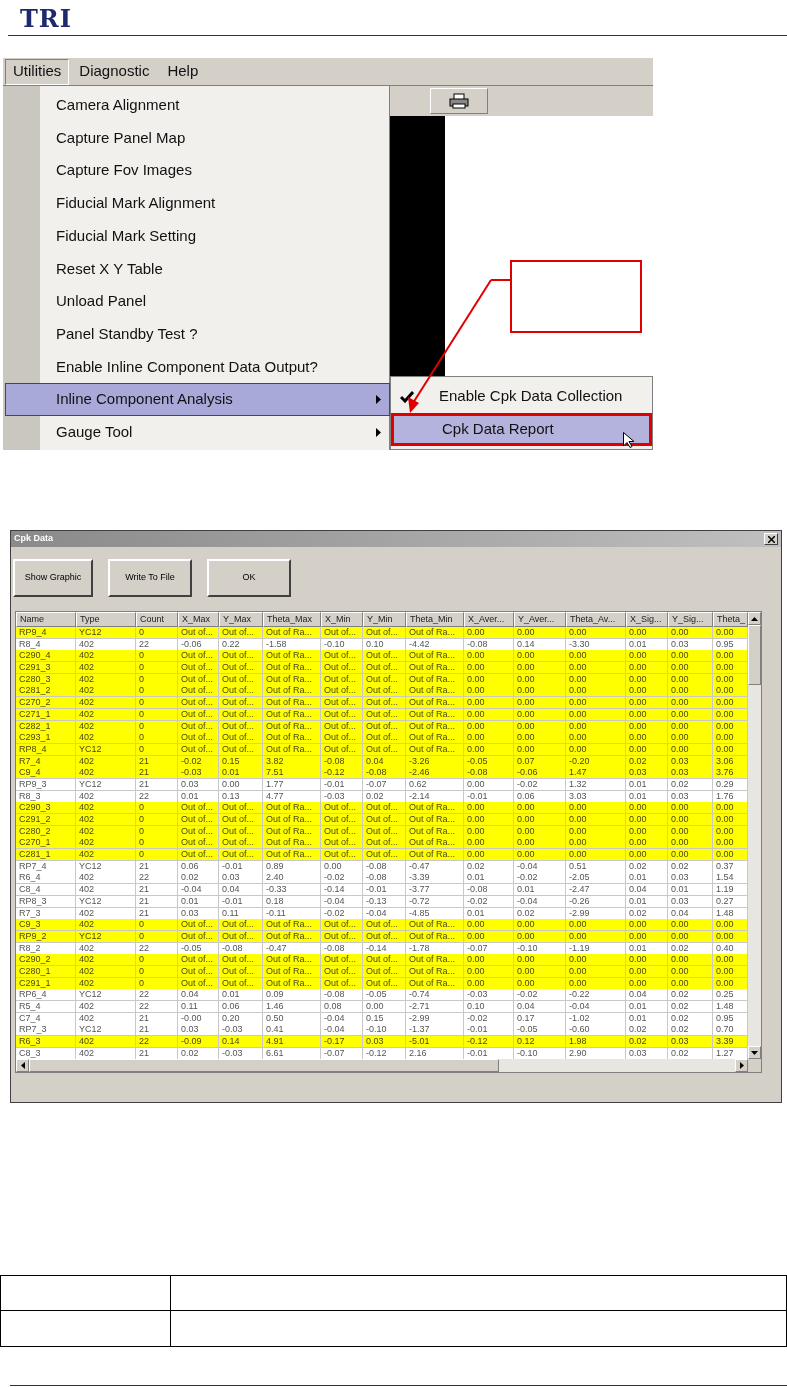 The height and width of the screenshot is (1387, 787). I want to click on table-row: C270_1 402 0 Out of... Out of... Out of Ra... Out of... Out of... Out of Ra... 0.00 0.00 0.00 0.00 0.00 0.00, so click(382, 843).